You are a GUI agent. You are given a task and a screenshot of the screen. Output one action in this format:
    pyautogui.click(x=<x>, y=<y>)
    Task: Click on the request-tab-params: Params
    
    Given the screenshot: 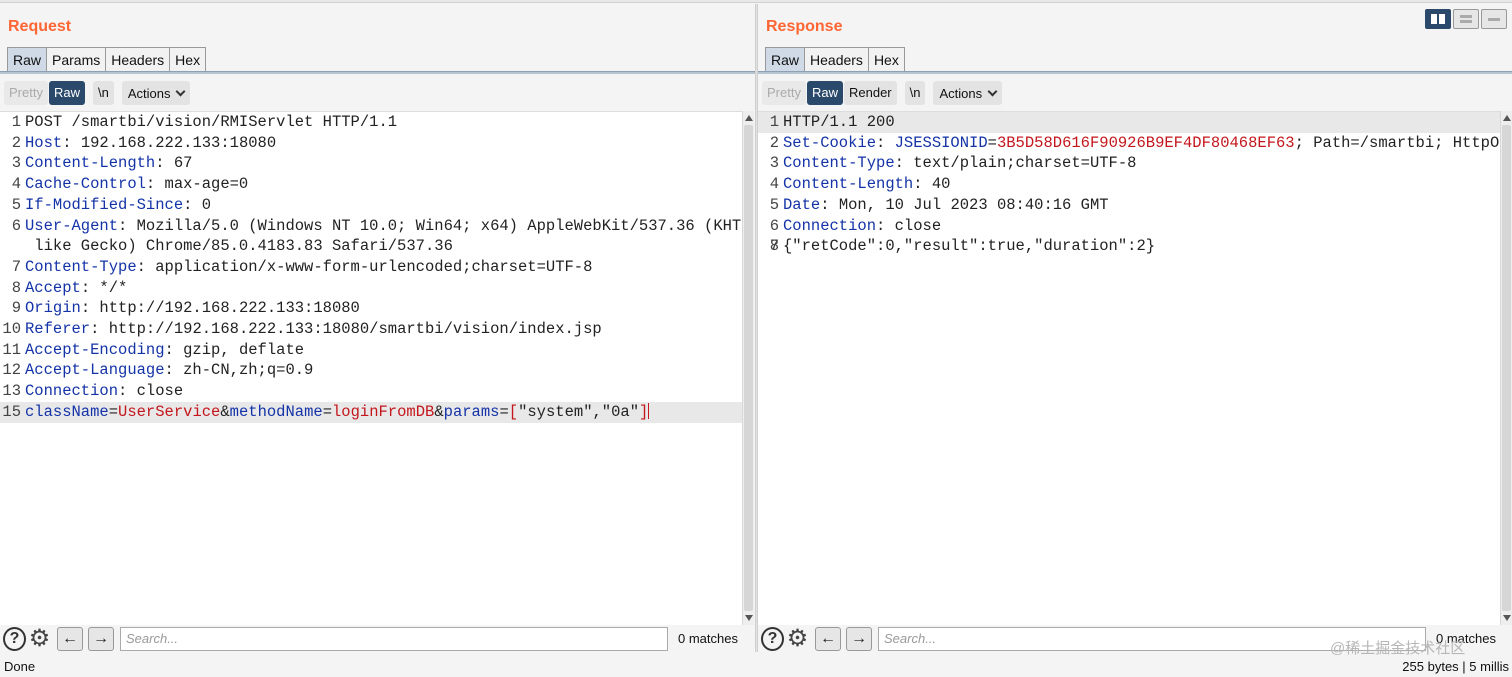 What is the action you would take?
    pyautogui.click(x=76, y=59)
    